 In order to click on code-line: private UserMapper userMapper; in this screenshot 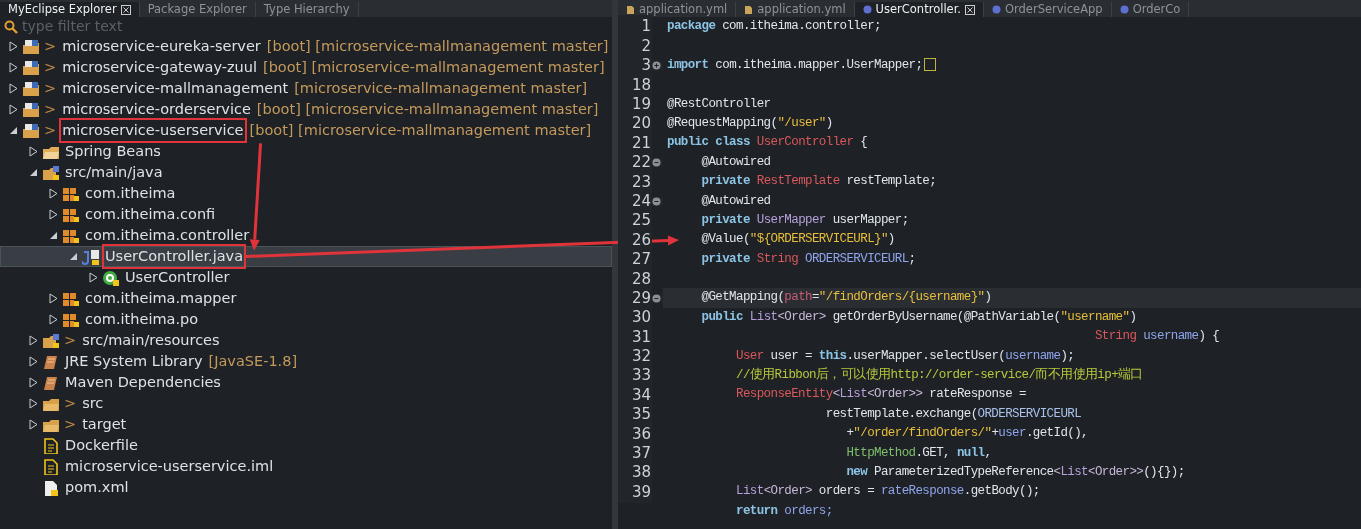, I will do `click(805, 220)`.